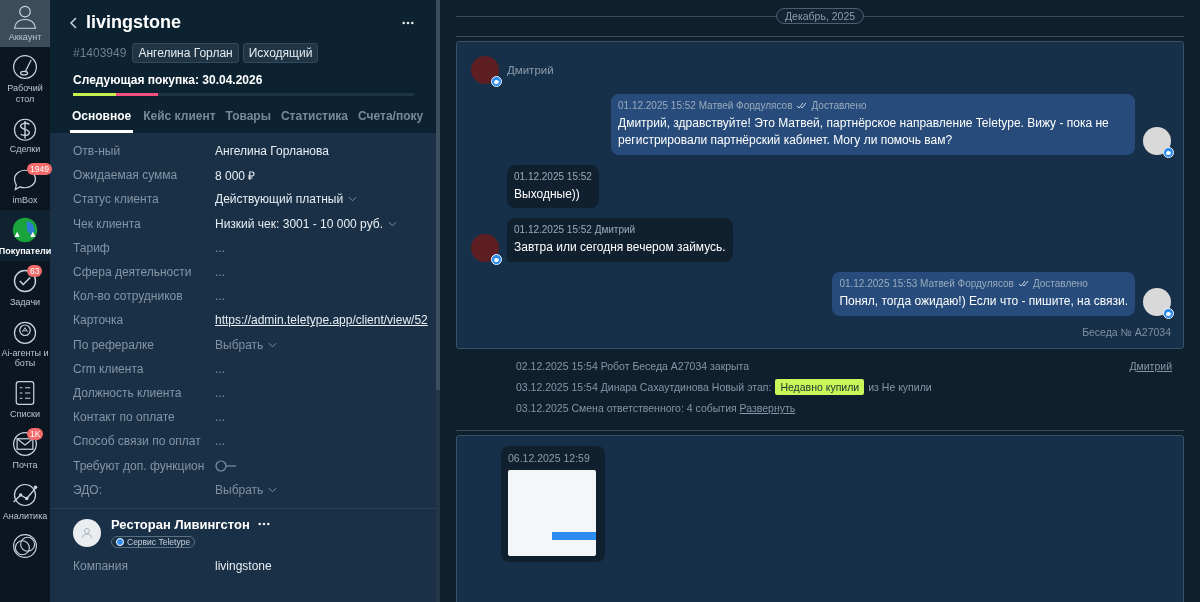 Image resolution: width=1200 pixels, height=602 pixels. Describe the element at coordinates (102, 121) in the screenshot. I see `tab: Основное` at that location.